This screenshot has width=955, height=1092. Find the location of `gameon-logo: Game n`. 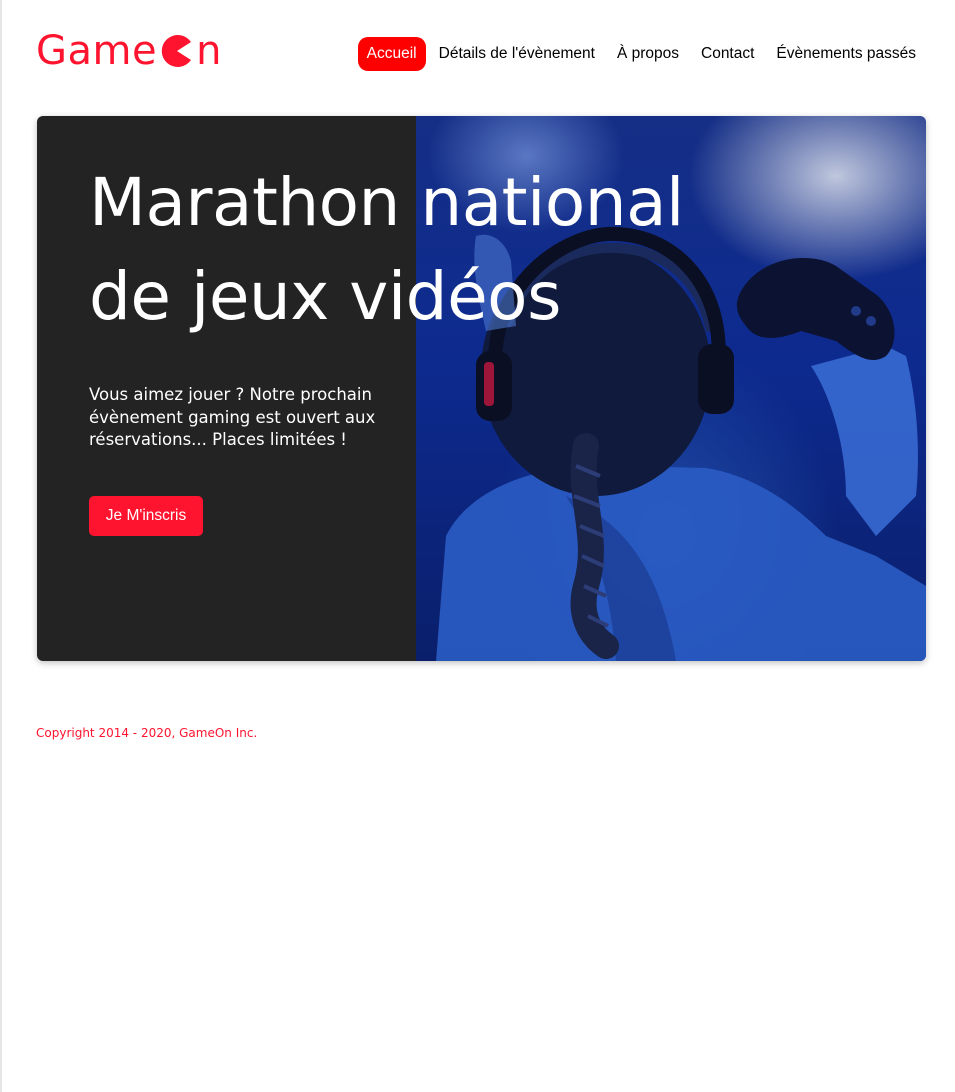

gameon-logo: Game n is located at coordinates (129, 51).